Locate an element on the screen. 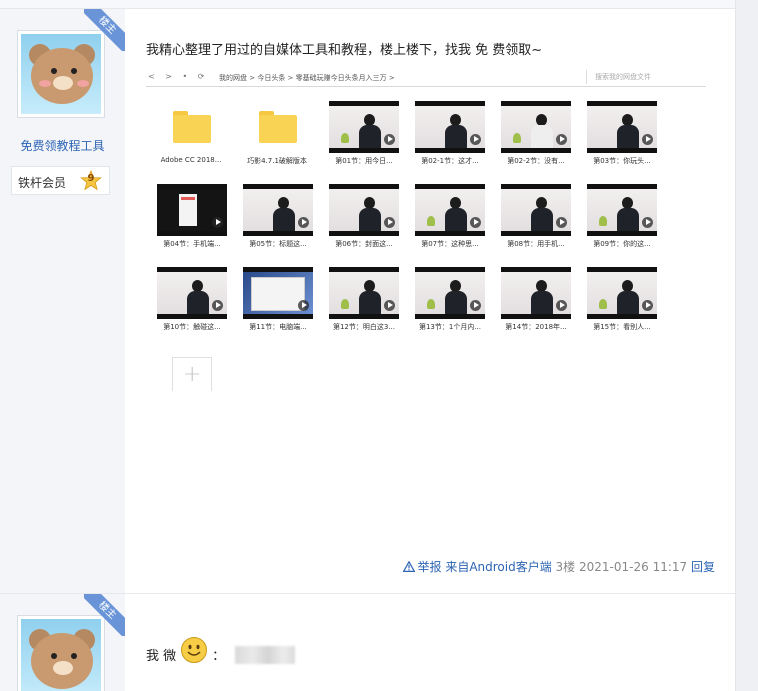  plus-icon: + is located at coordinates (192, 374).